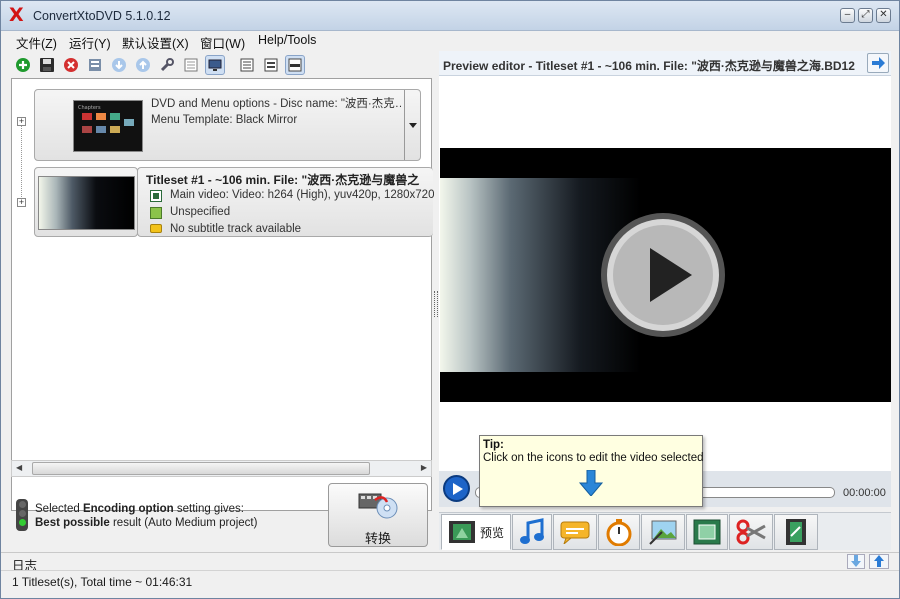 This screenshot has height=599, width=900. I want to click on expand-dvd-menu-button: +, so click(21, 121).